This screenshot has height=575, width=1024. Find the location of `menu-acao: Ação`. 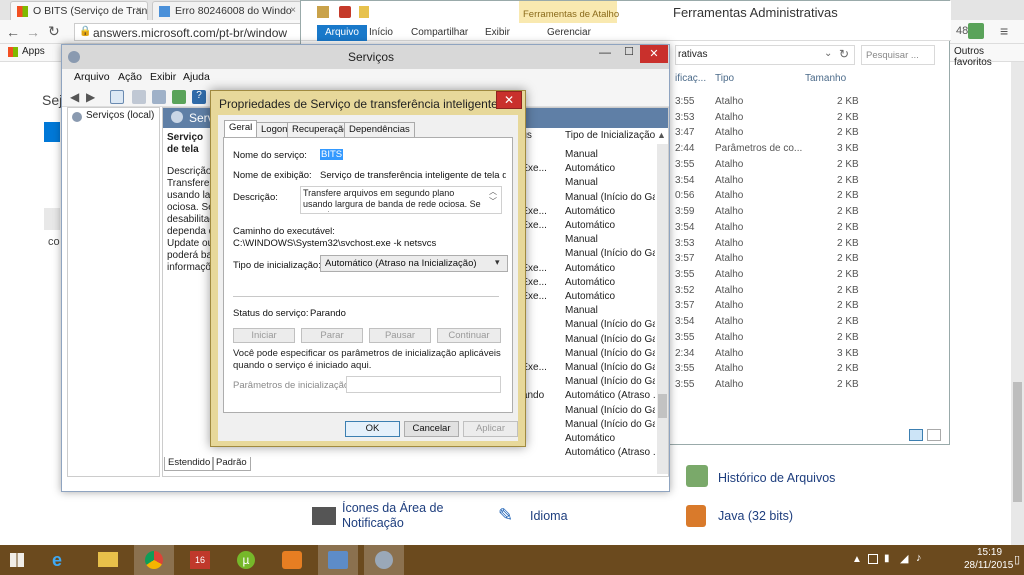

menu-acao: Ação is located at coordinates (130, 77).